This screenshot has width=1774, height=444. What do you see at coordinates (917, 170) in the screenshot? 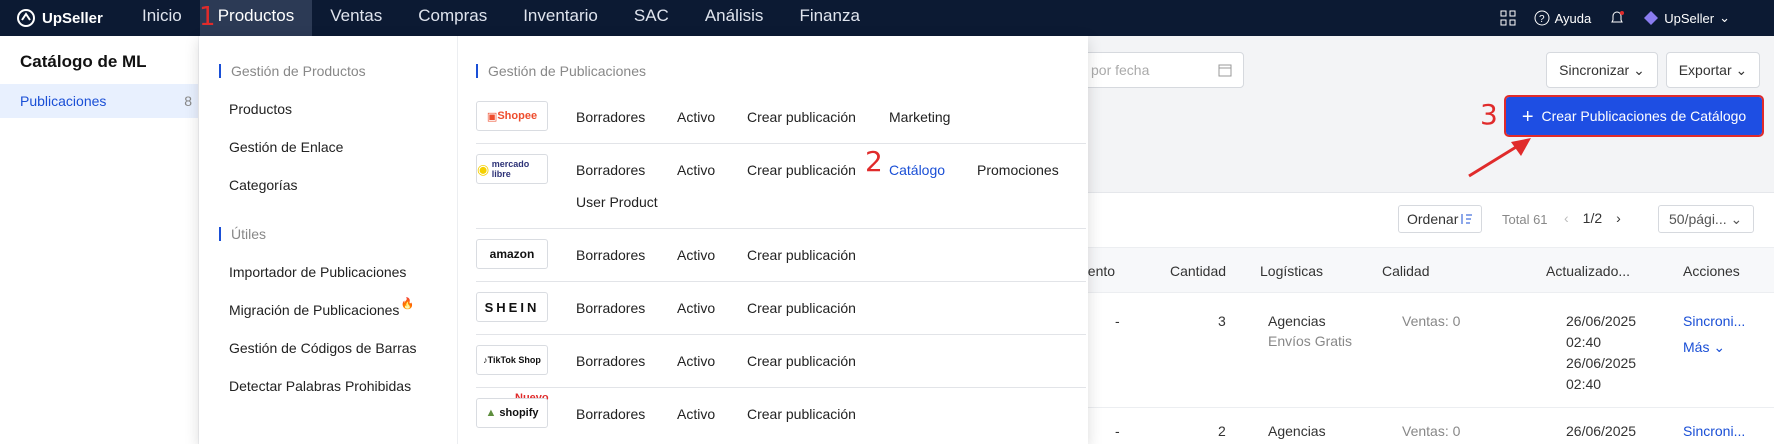
I see `ml-catalogo-link: Catálogo` at bounding box center [917, 170].